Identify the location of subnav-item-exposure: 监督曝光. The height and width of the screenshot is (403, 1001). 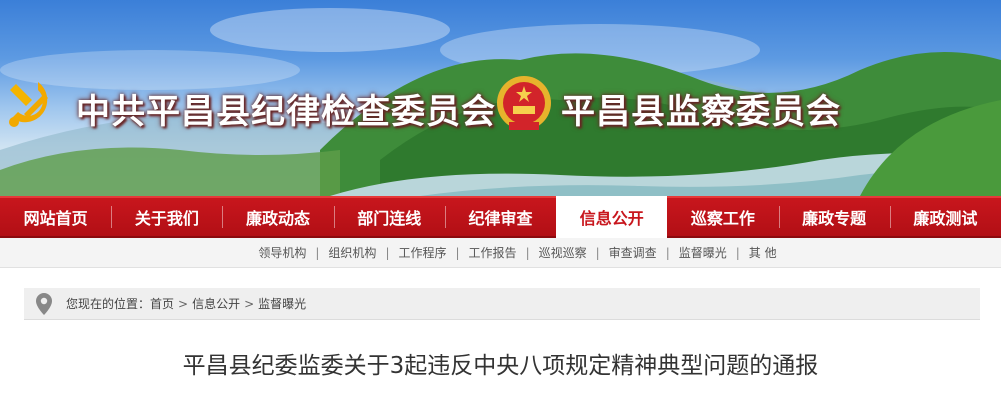
(703, 252).